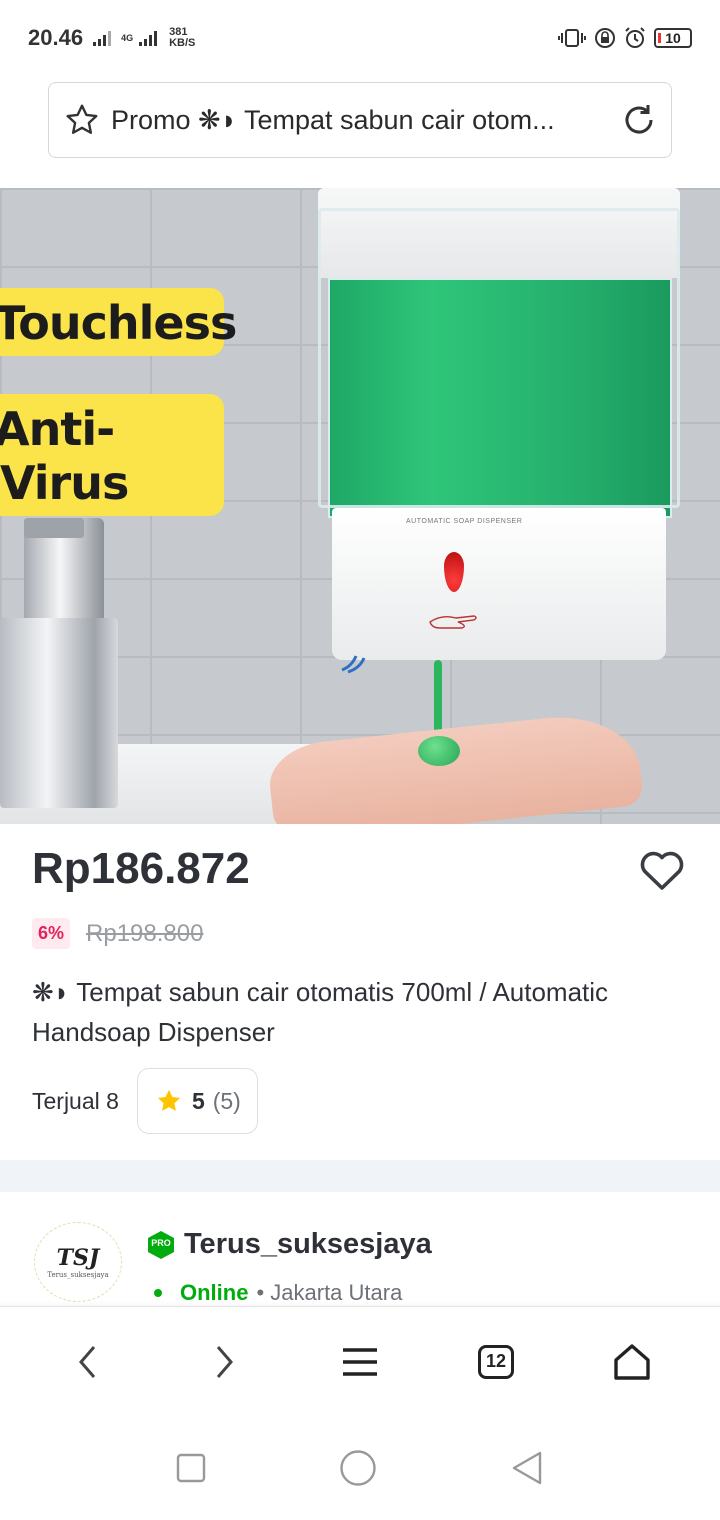 This screenshot has height=1520, width=720. Describe the element at coordinates (82, 120) in the screenshot. I see `star-outline-icon` at that location.